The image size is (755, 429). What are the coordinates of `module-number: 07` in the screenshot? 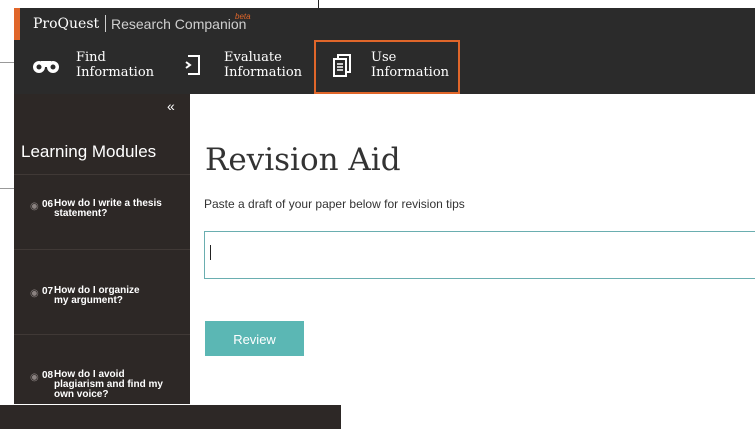 It's located at (48, 291).